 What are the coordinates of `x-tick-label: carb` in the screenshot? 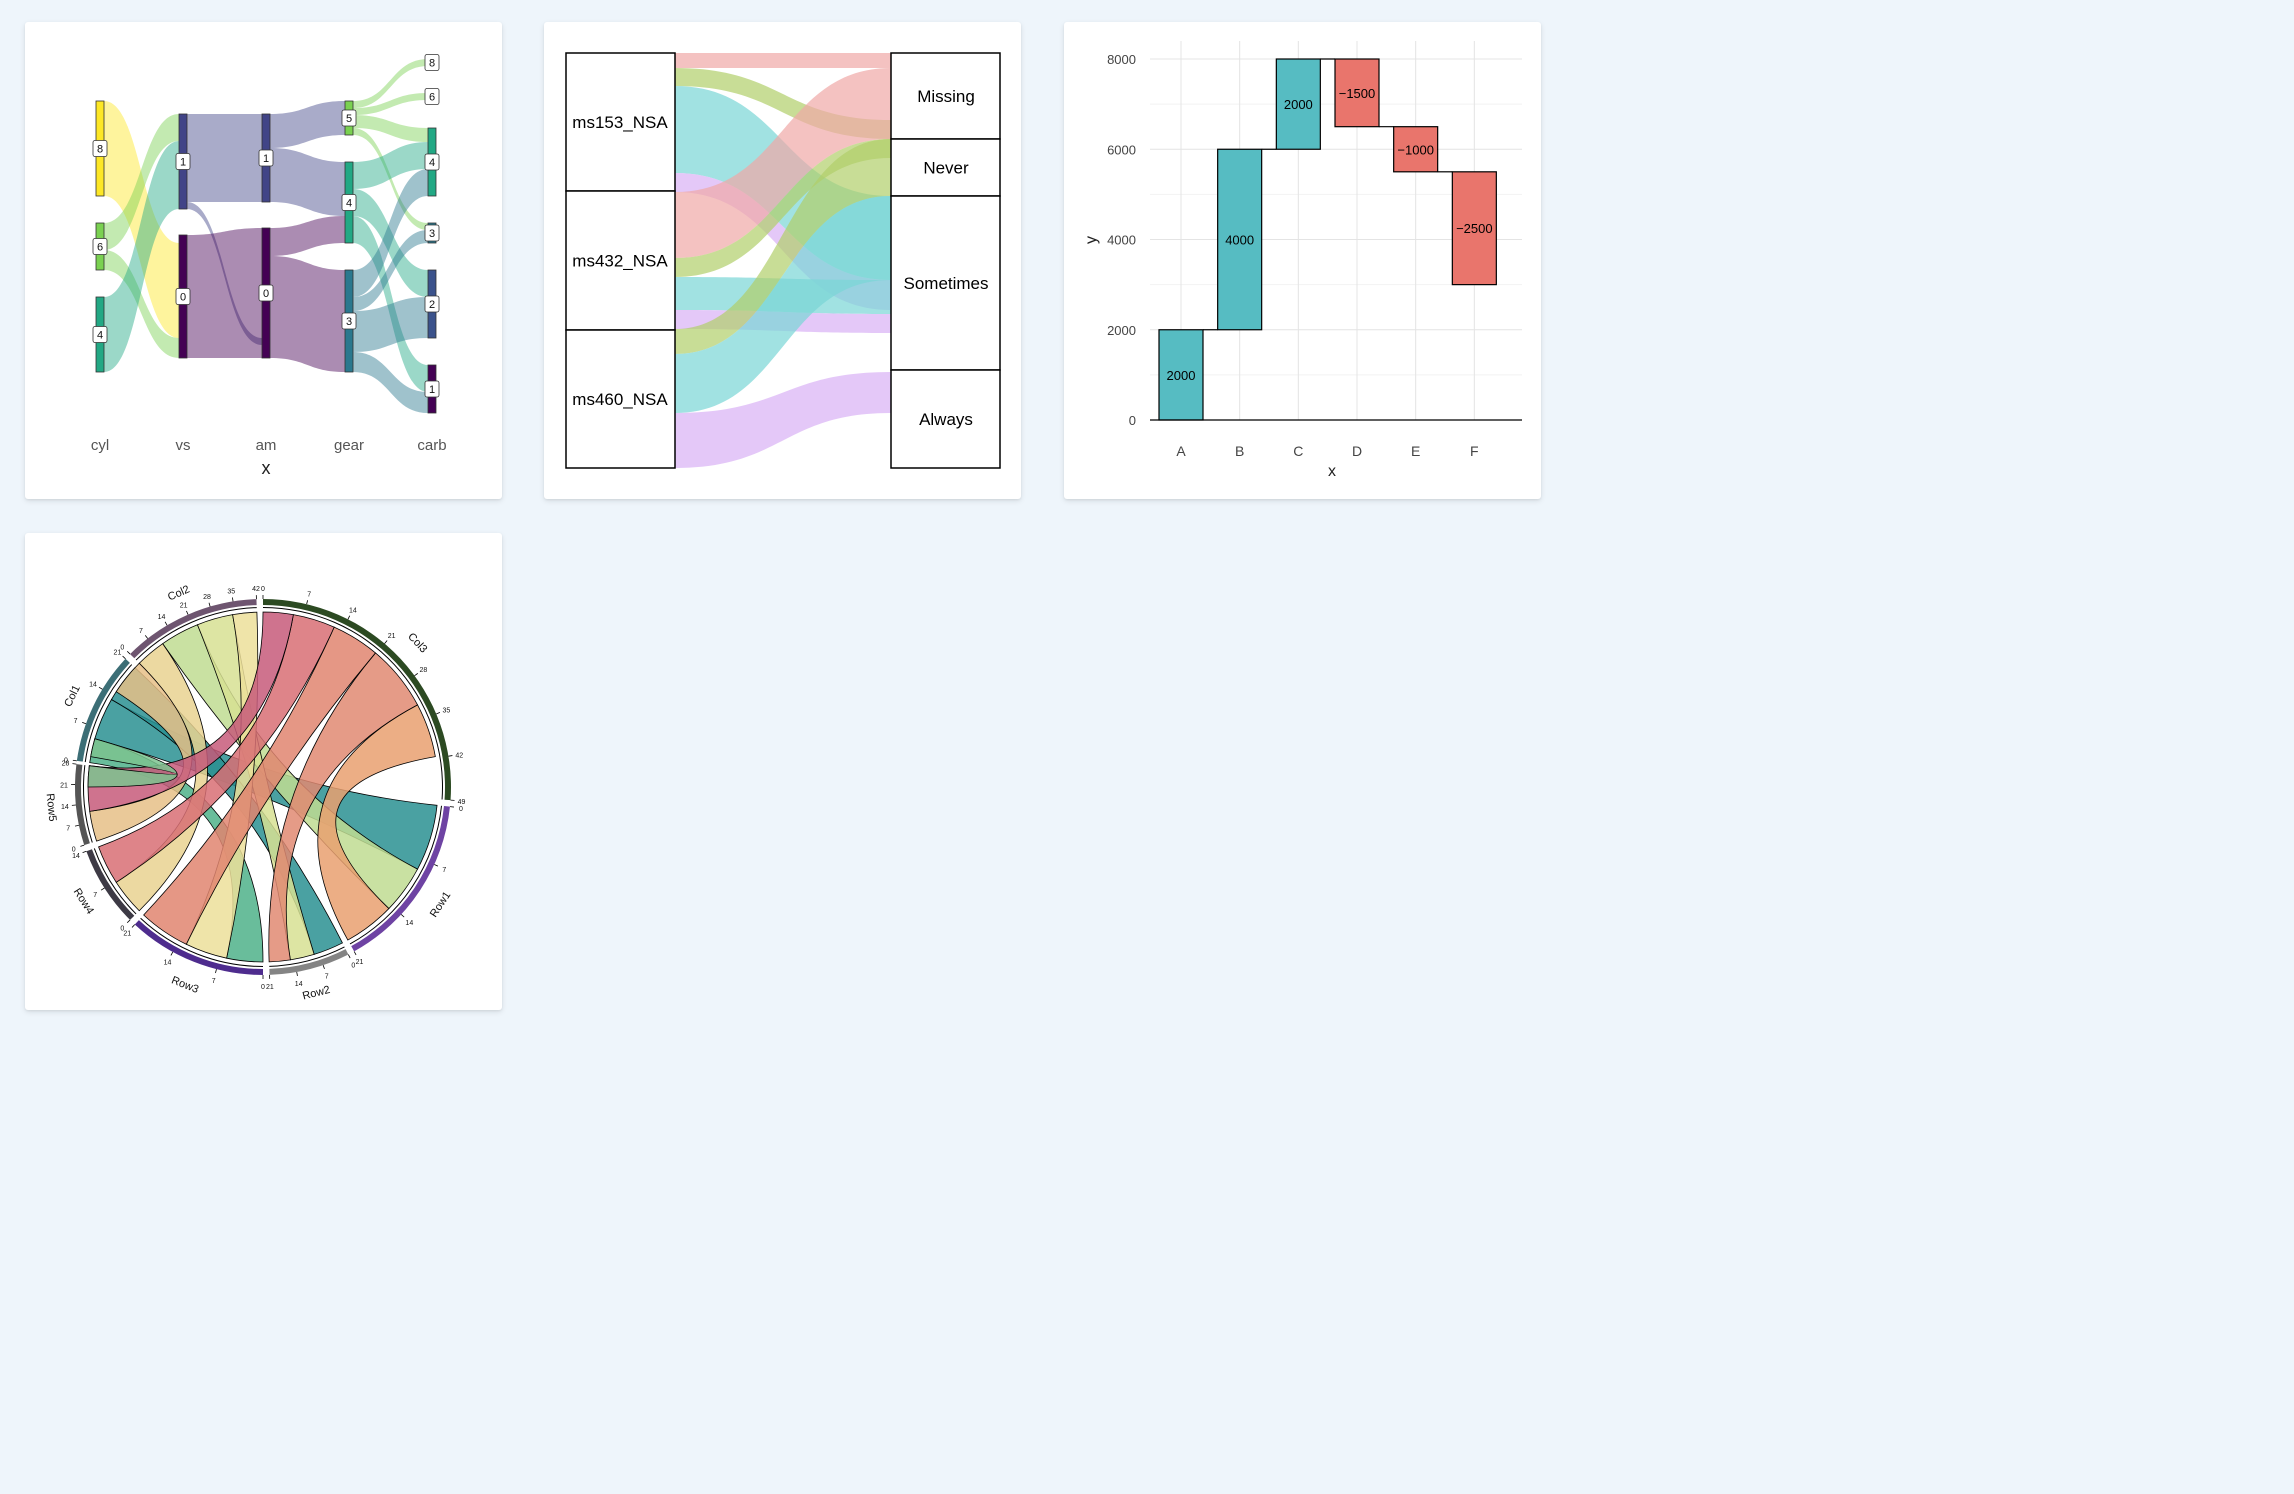 It's located at (431, 445).